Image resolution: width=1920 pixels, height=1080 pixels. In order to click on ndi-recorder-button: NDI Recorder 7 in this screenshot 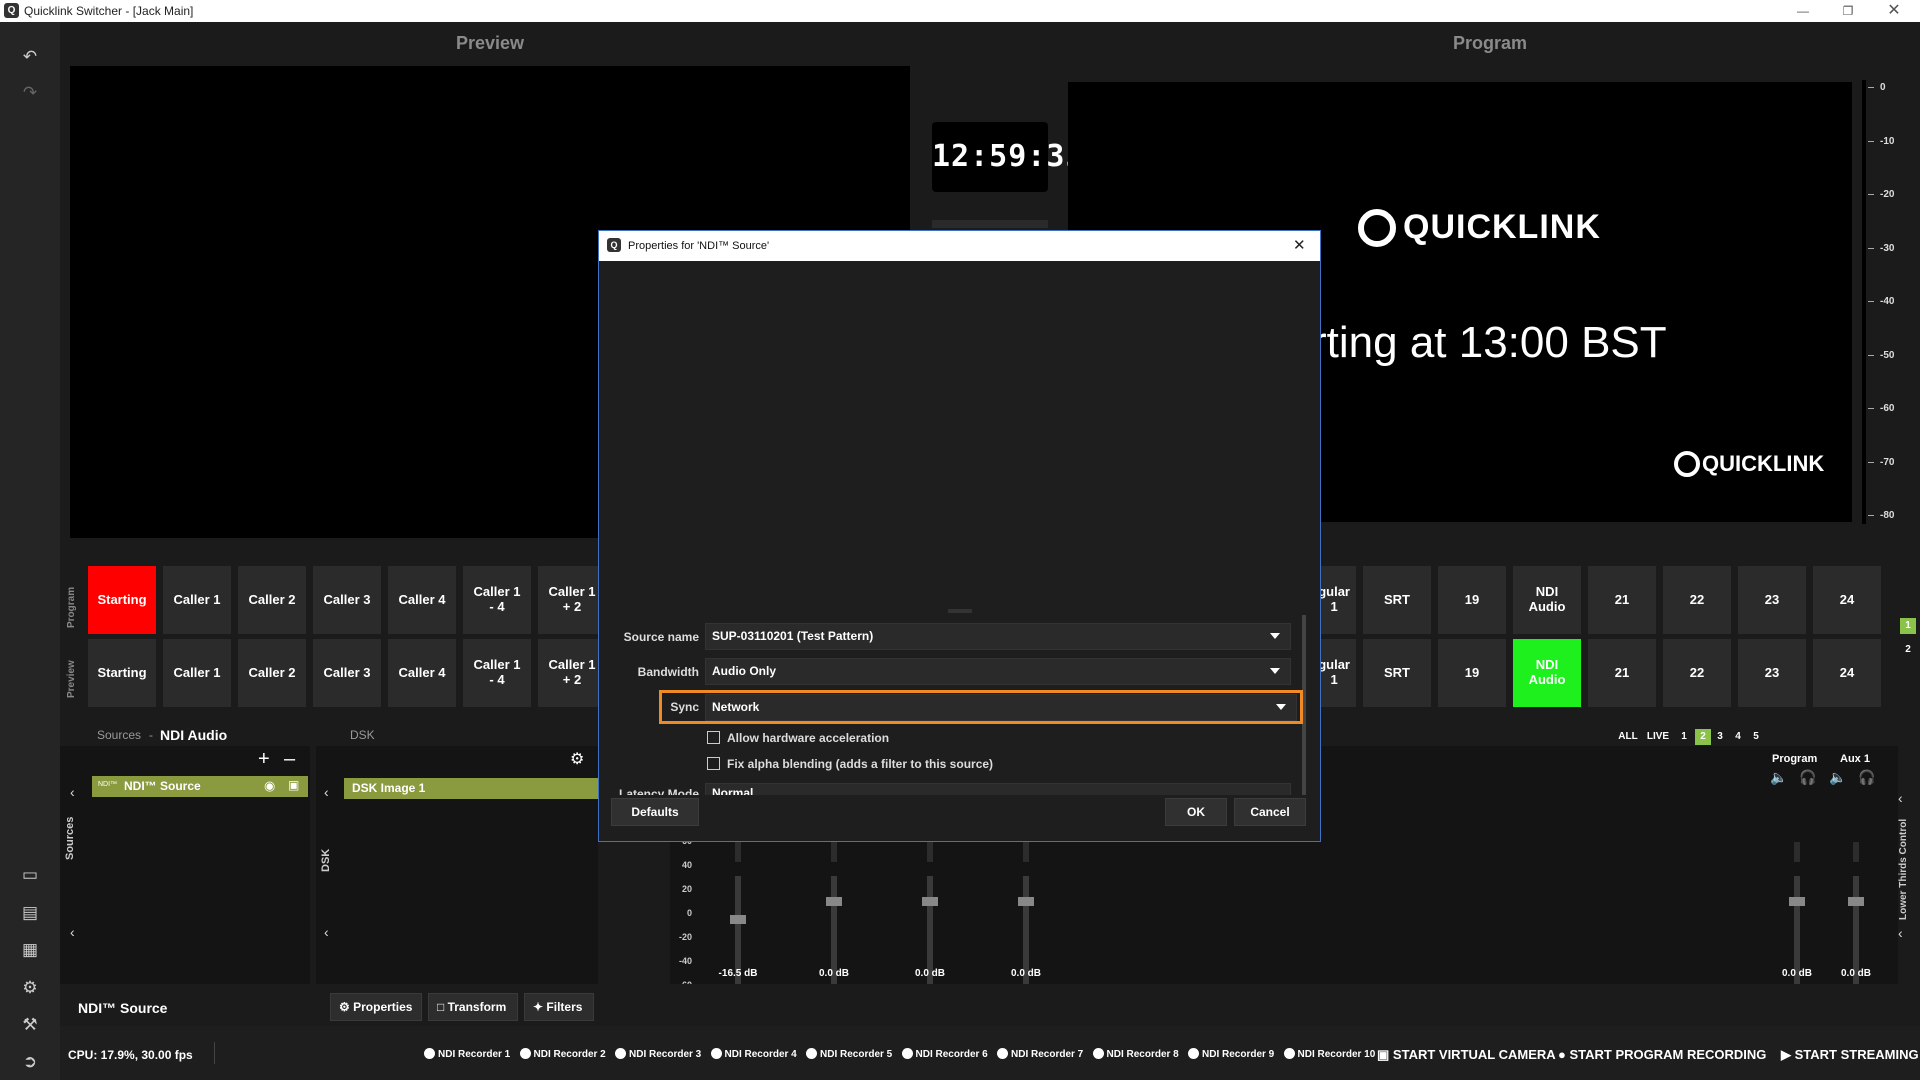, I will do `click(1040, 1054)`.